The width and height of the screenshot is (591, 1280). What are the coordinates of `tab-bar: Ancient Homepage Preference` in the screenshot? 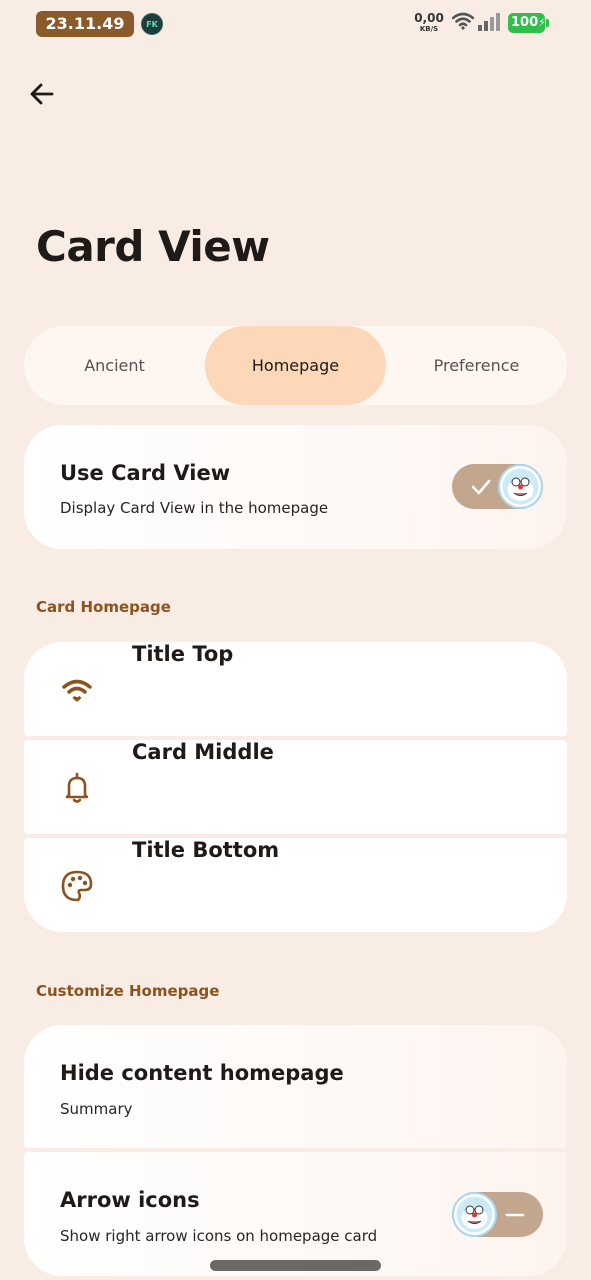 It's located at (295, 365).